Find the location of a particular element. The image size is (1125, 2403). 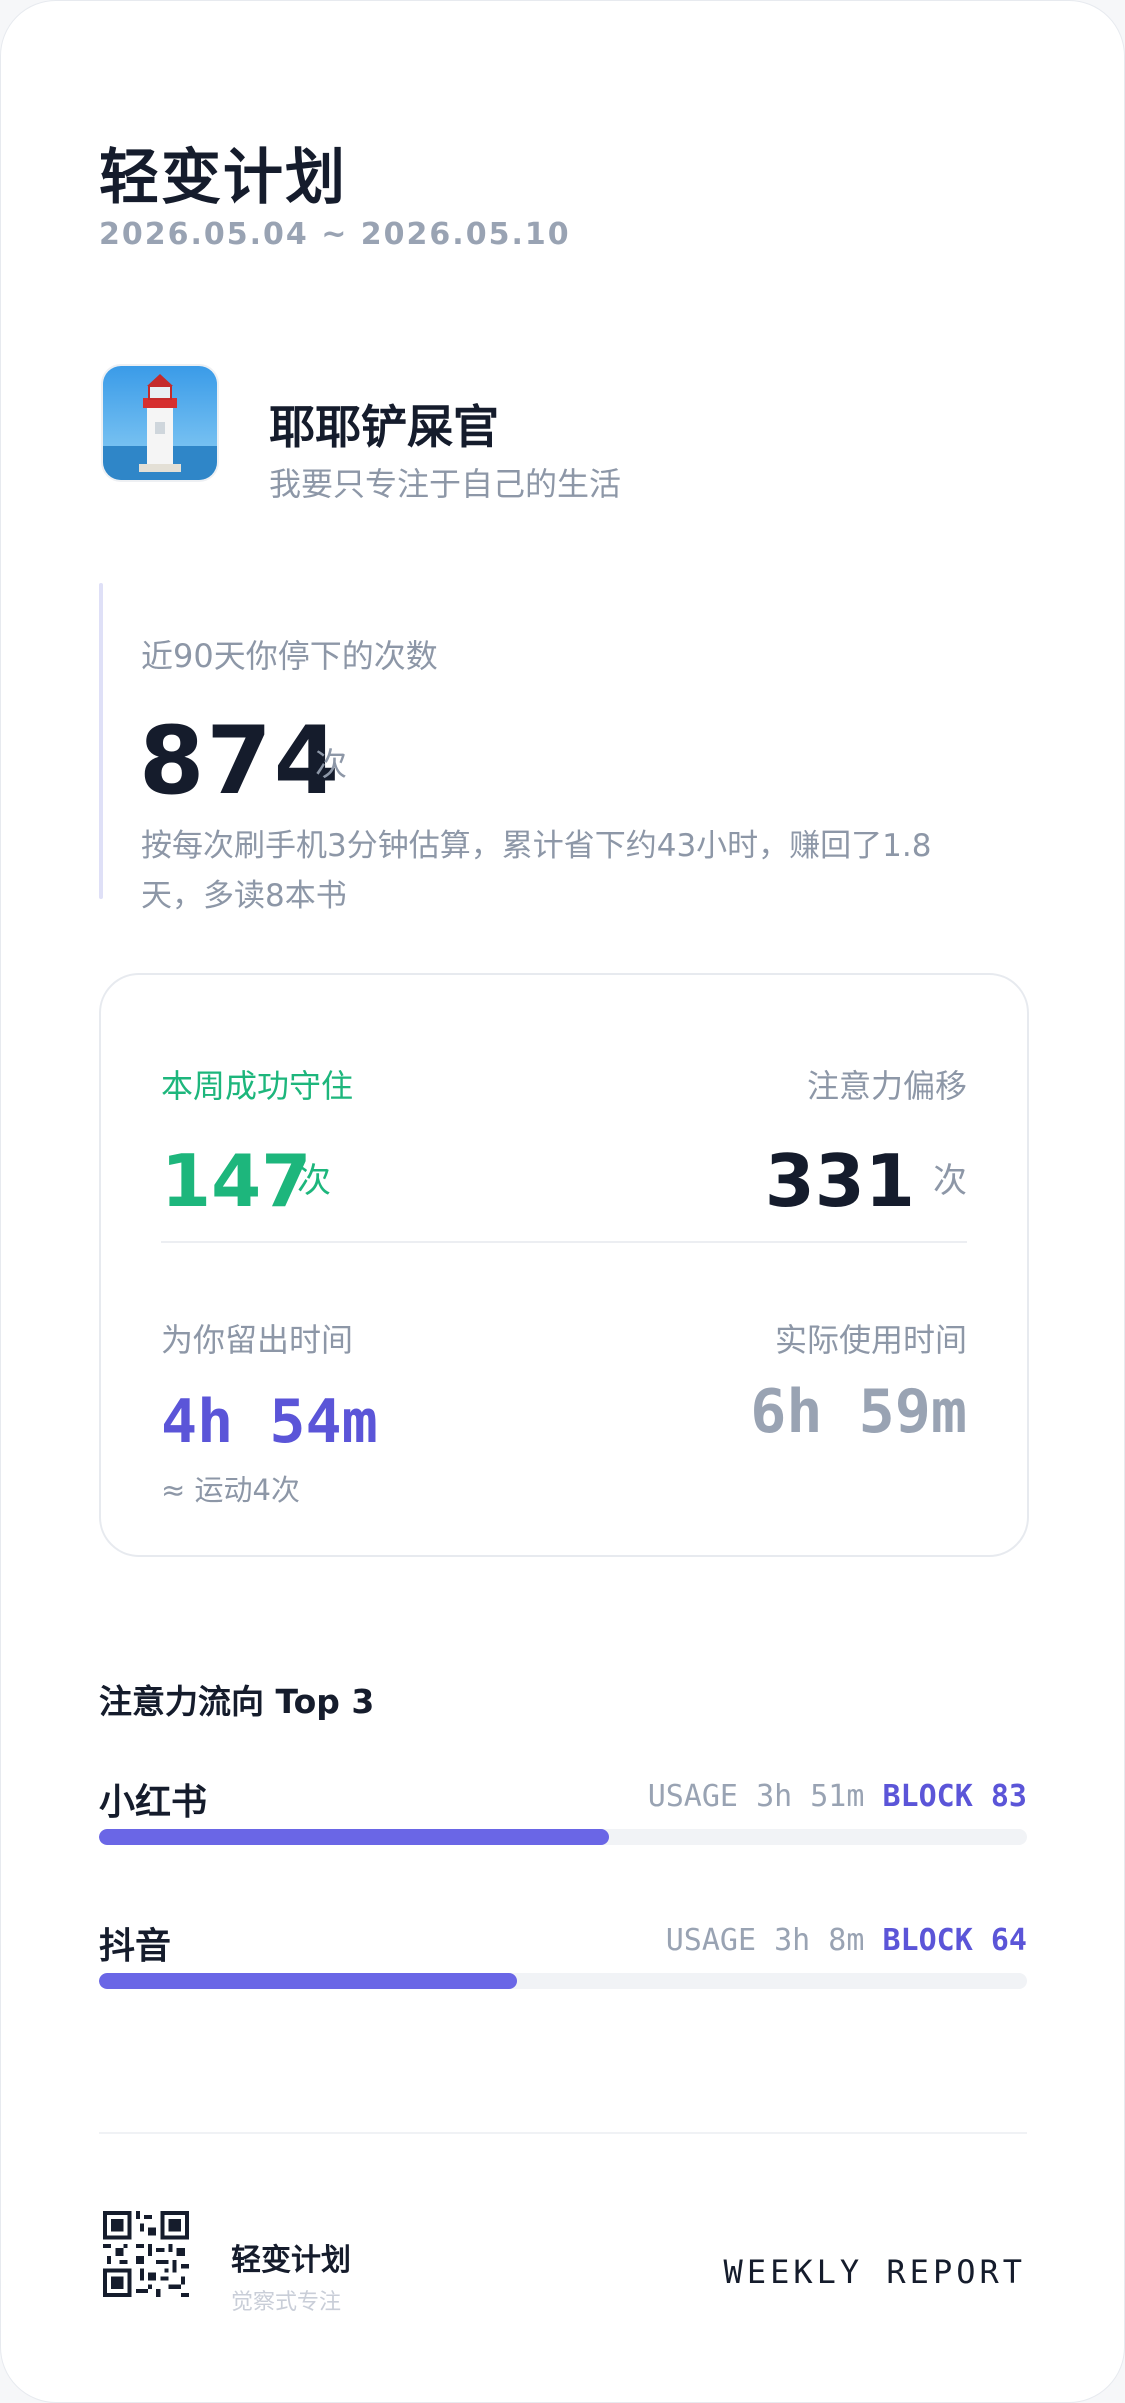

app-name: 抖音 is located at coordinates (135, 1946).